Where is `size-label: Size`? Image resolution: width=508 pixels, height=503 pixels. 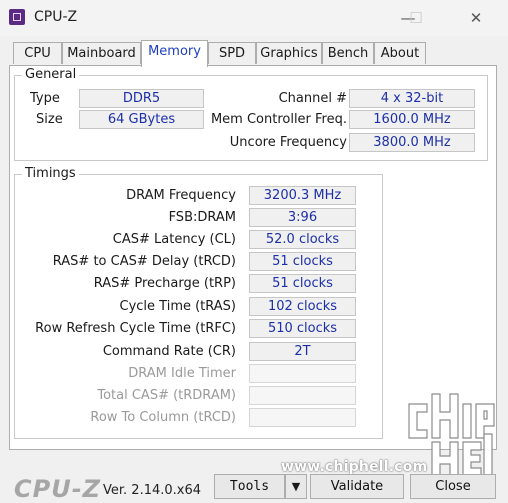 size-label: Size is located at coordinates (49, 119).